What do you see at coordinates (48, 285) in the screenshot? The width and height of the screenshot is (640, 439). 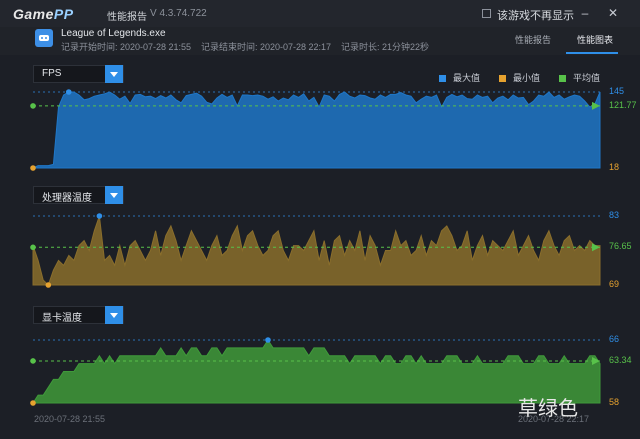 I see `cpu-min-dot` at bounding box center [48, 285].